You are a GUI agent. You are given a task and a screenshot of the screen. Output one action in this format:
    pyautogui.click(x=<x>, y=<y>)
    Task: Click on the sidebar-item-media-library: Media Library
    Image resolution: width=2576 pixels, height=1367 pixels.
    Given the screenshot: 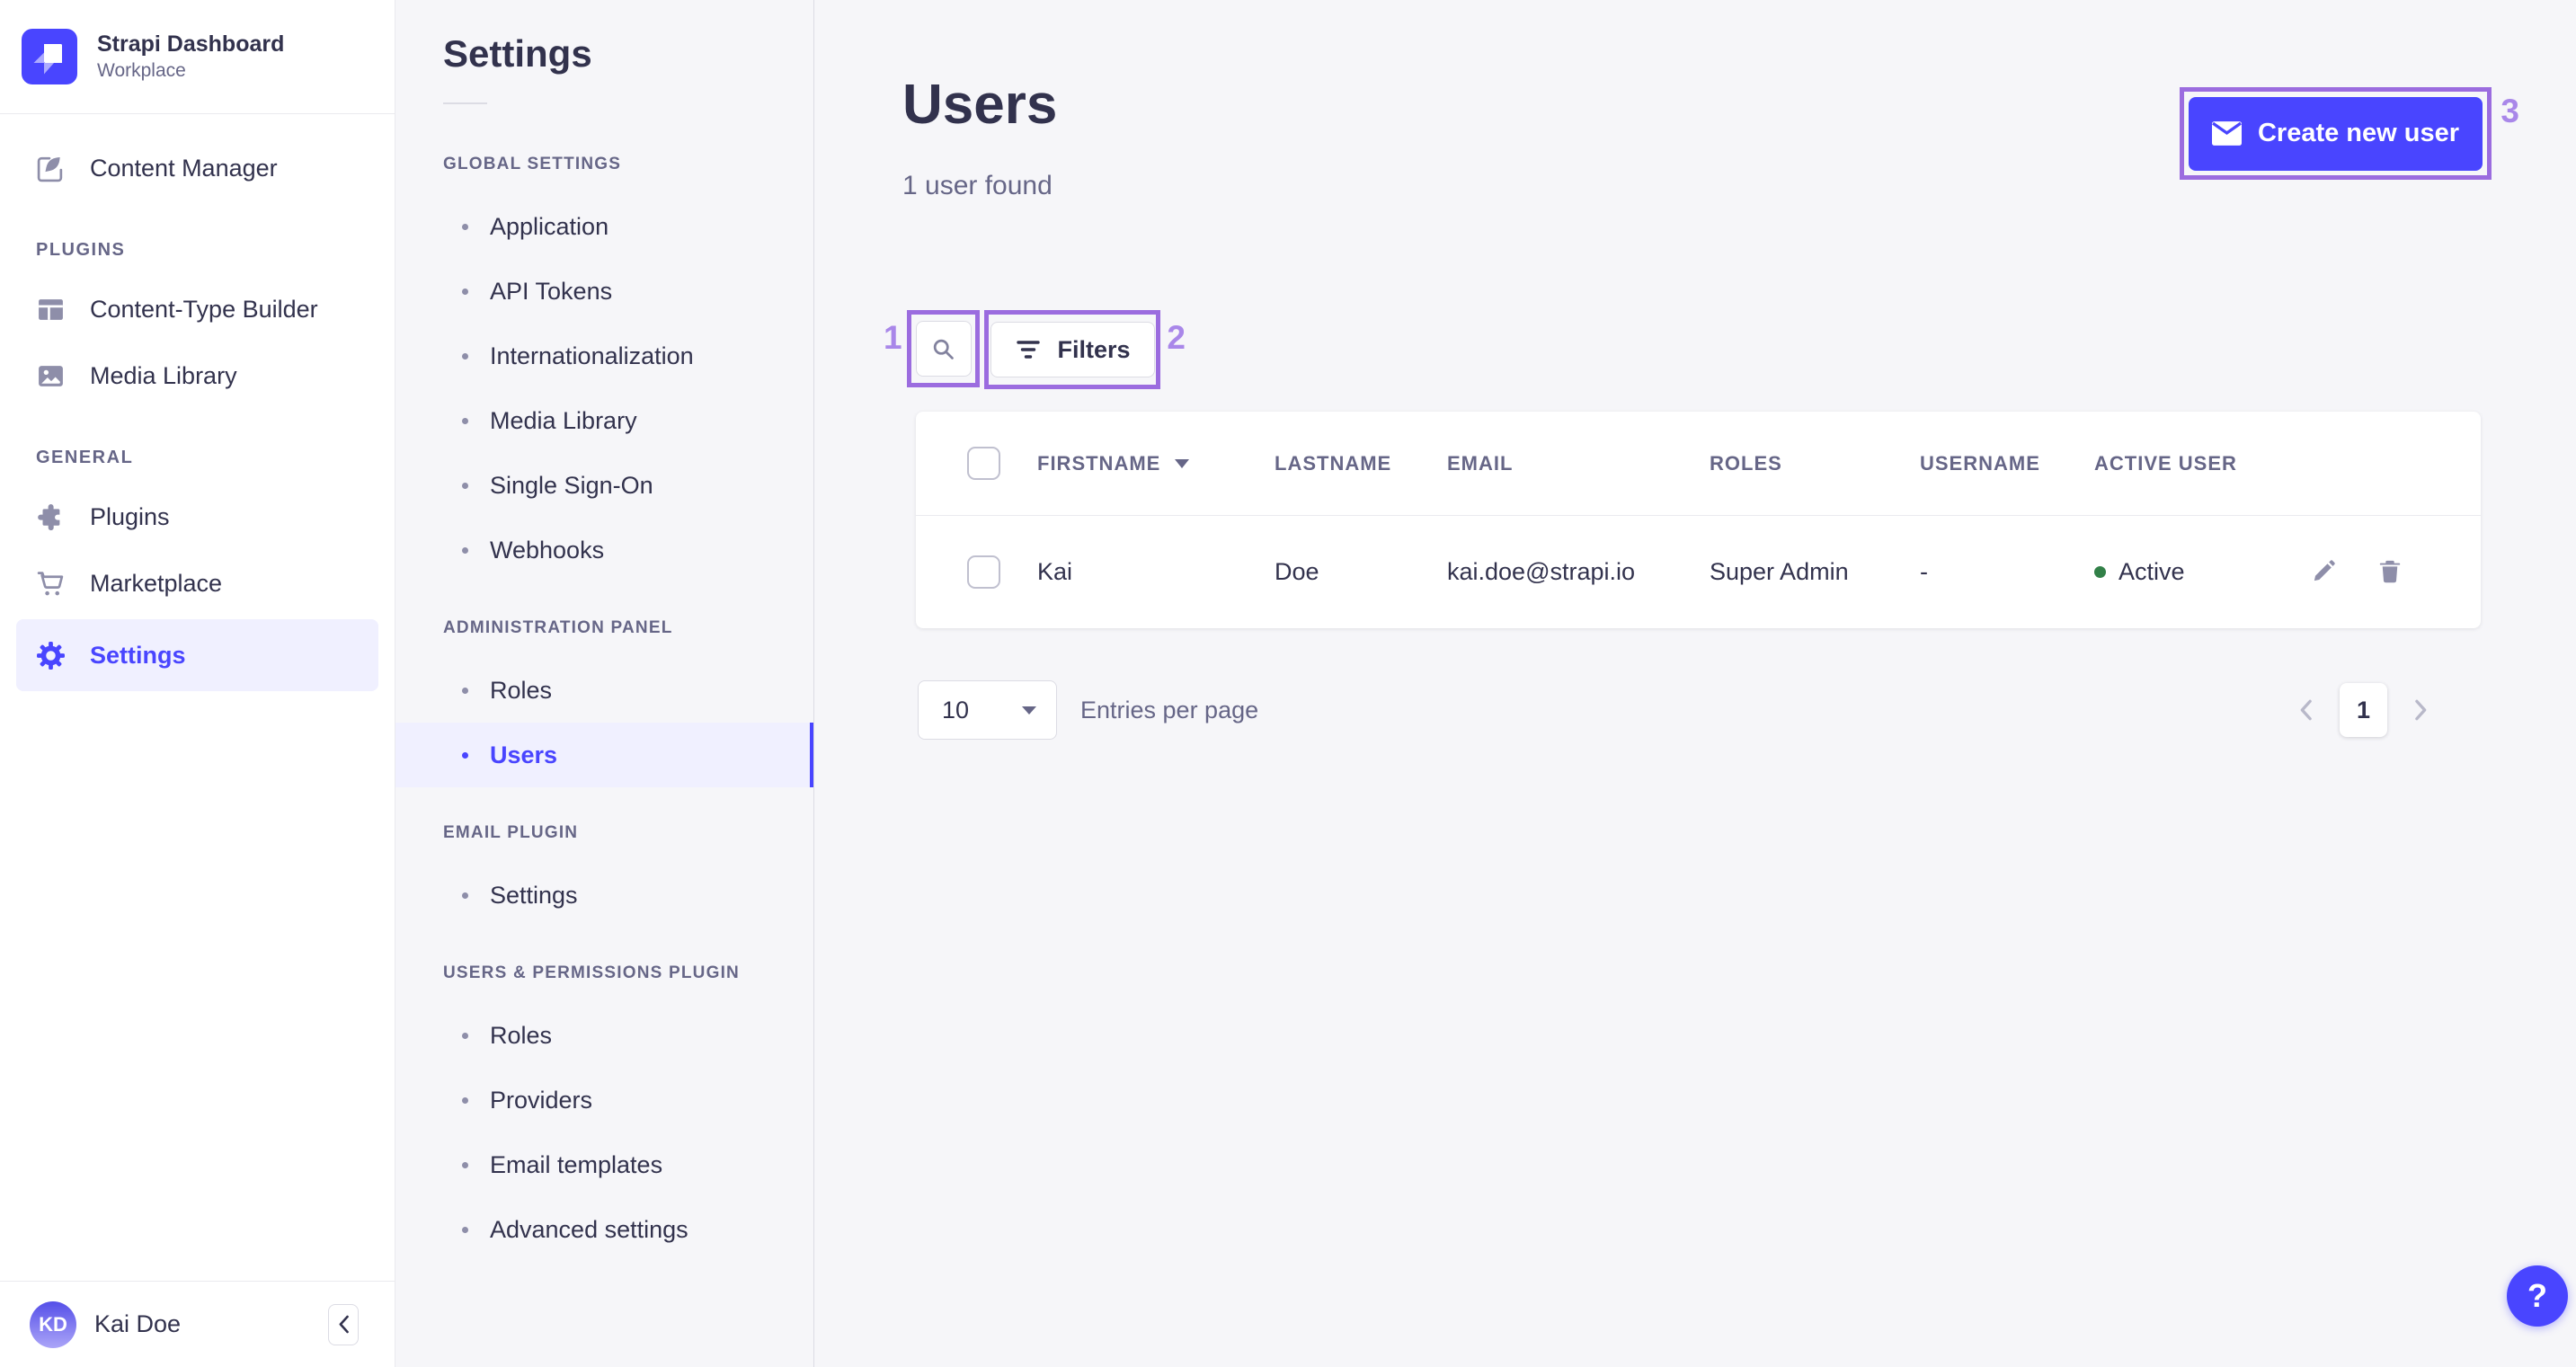 What is the action you would take?
    pyautogui.click(x=197, y=376)
    